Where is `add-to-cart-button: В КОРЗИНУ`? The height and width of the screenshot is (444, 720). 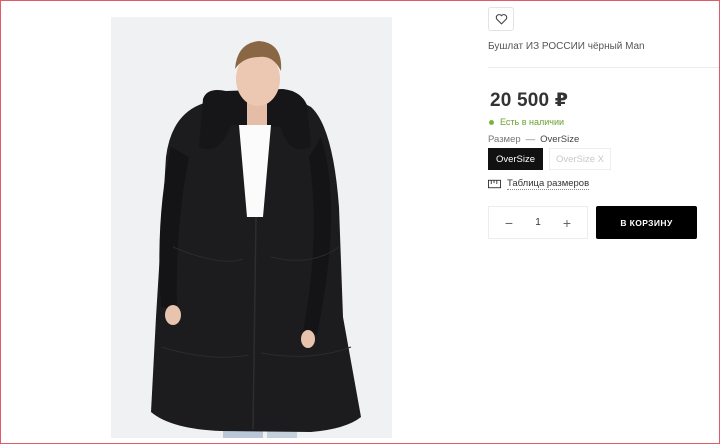 add-to-cart-button: В КОРЗИНУ is located at coordinates (646, 222).